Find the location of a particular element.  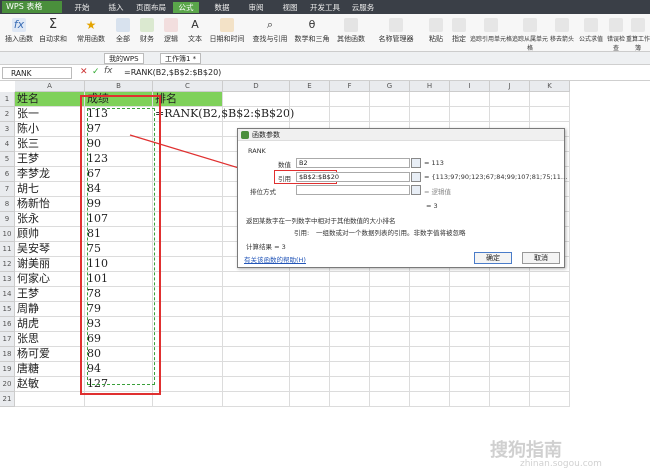

common-functions-button: ★ 常用函数 is located at coordinates (91, 33).